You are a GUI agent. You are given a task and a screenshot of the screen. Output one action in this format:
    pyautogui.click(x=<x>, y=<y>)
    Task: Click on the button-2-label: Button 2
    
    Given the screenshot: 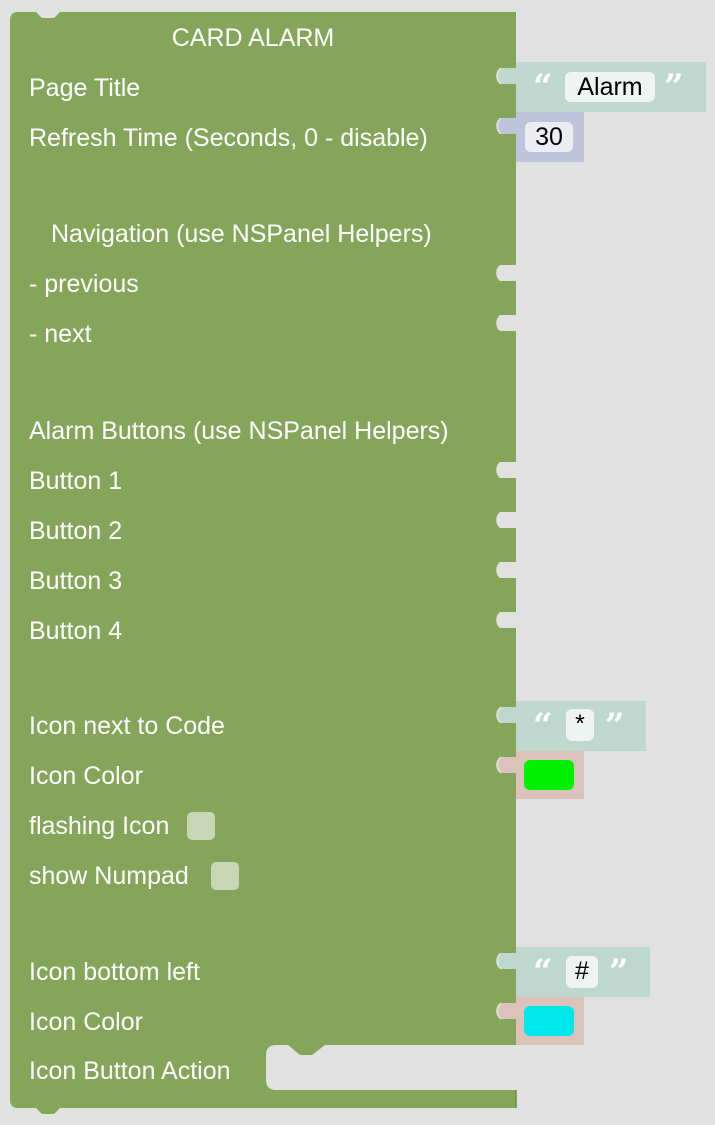 What is the action you would take?
    pyautogui.click(x=76, y=531)
    